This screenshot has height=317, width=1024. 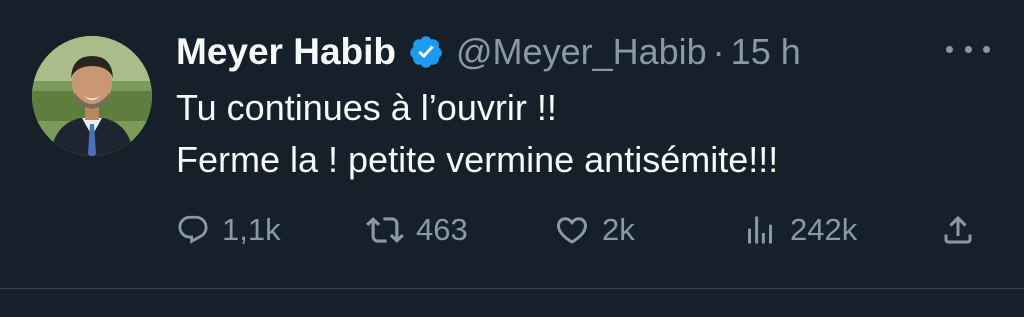 I want to click on more-options-icon, so click(x=968, y=49).